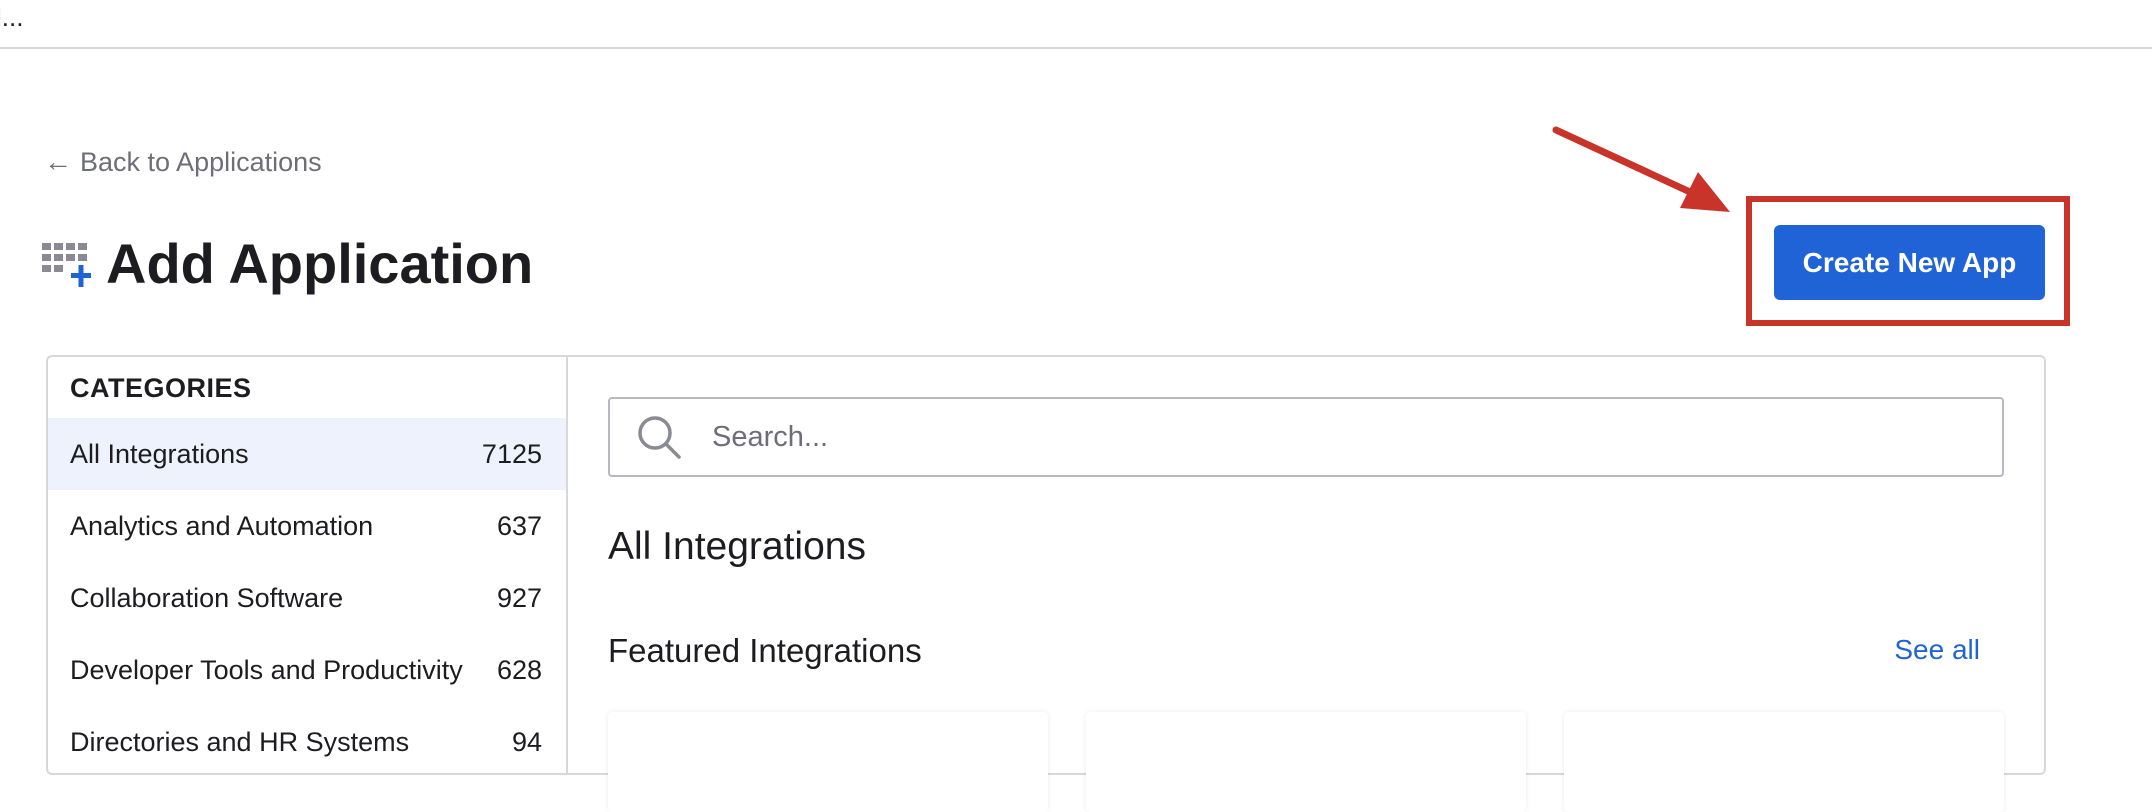 This screenshot has width=2152, height=812. What do you see at coordinates (765, 650) in the screenshot?
I see `featured-integrations-title: Featured Integrations` at bounding box center [765, 650].